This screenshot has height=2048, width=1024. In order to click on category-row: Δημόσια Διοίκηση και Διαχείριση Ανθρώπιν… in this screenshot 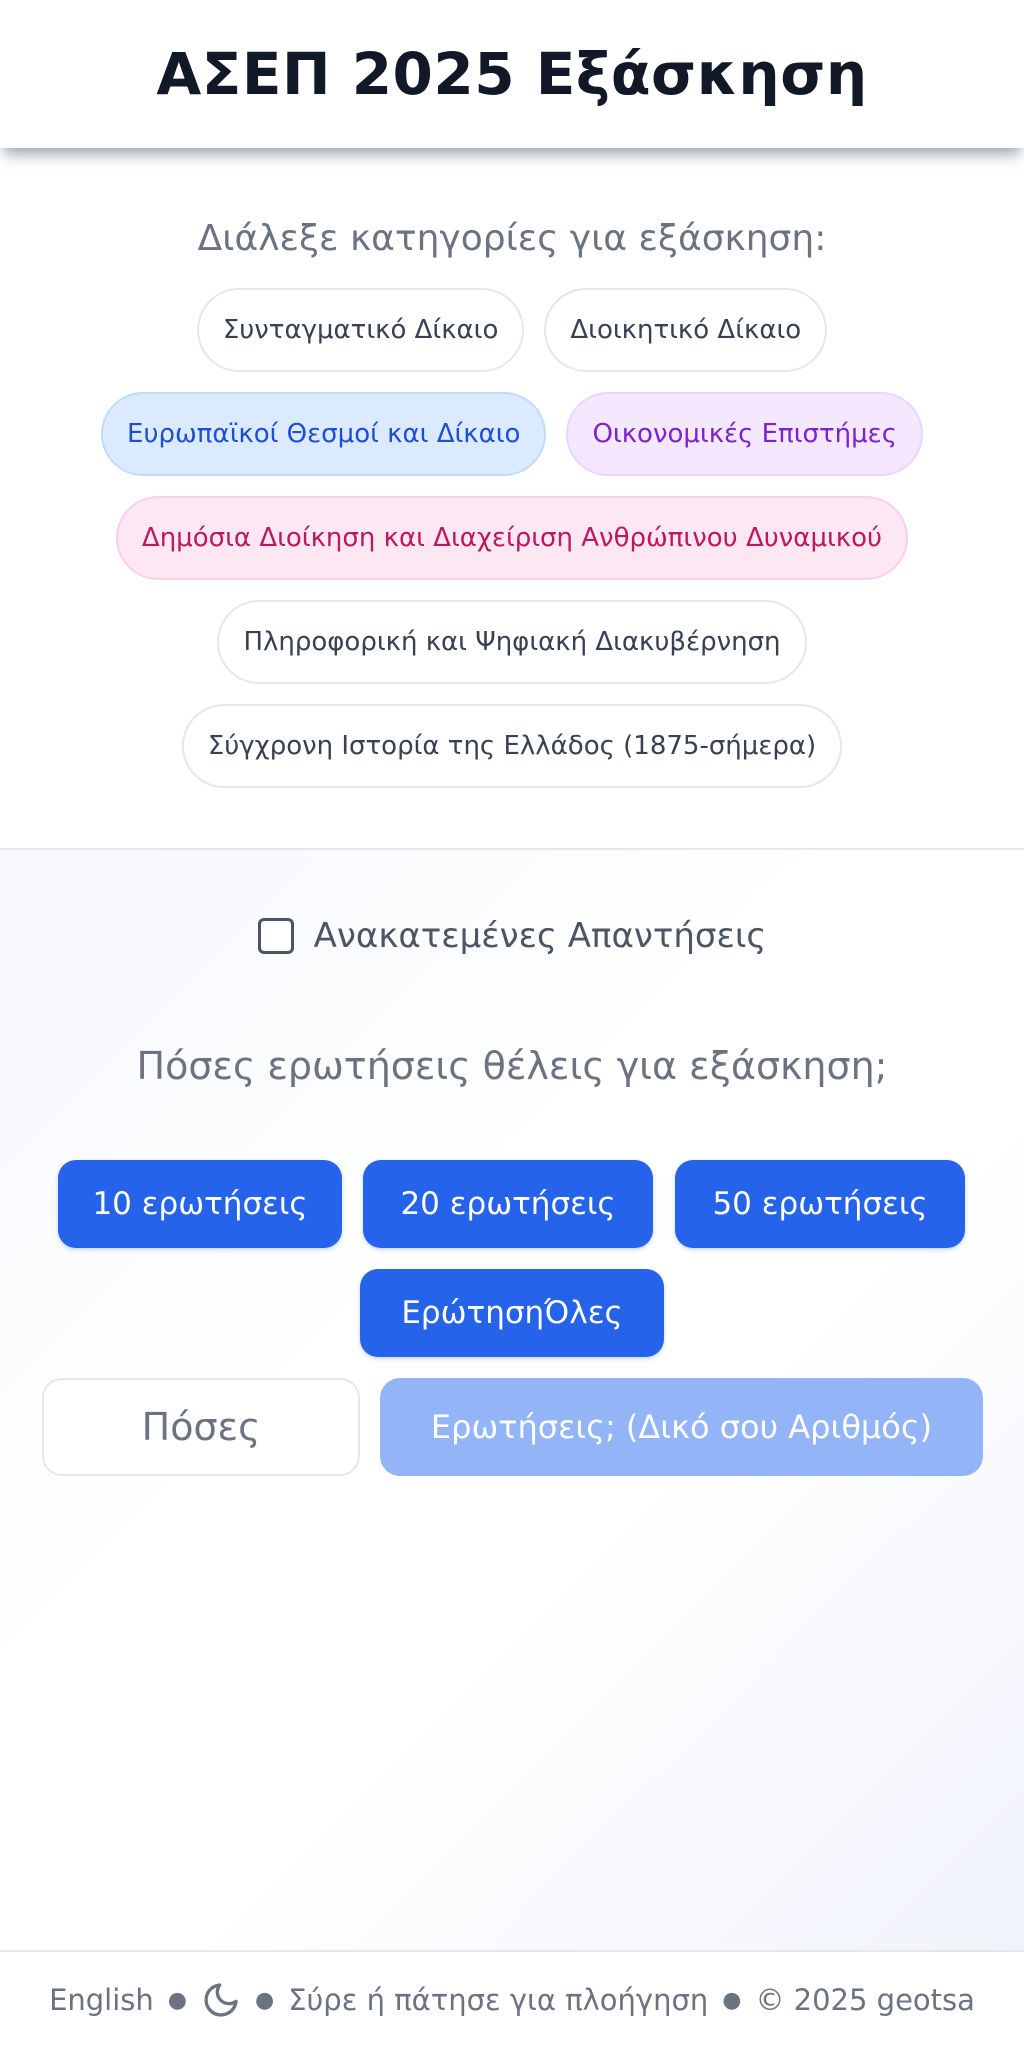, I will do `click(512, 538)`.